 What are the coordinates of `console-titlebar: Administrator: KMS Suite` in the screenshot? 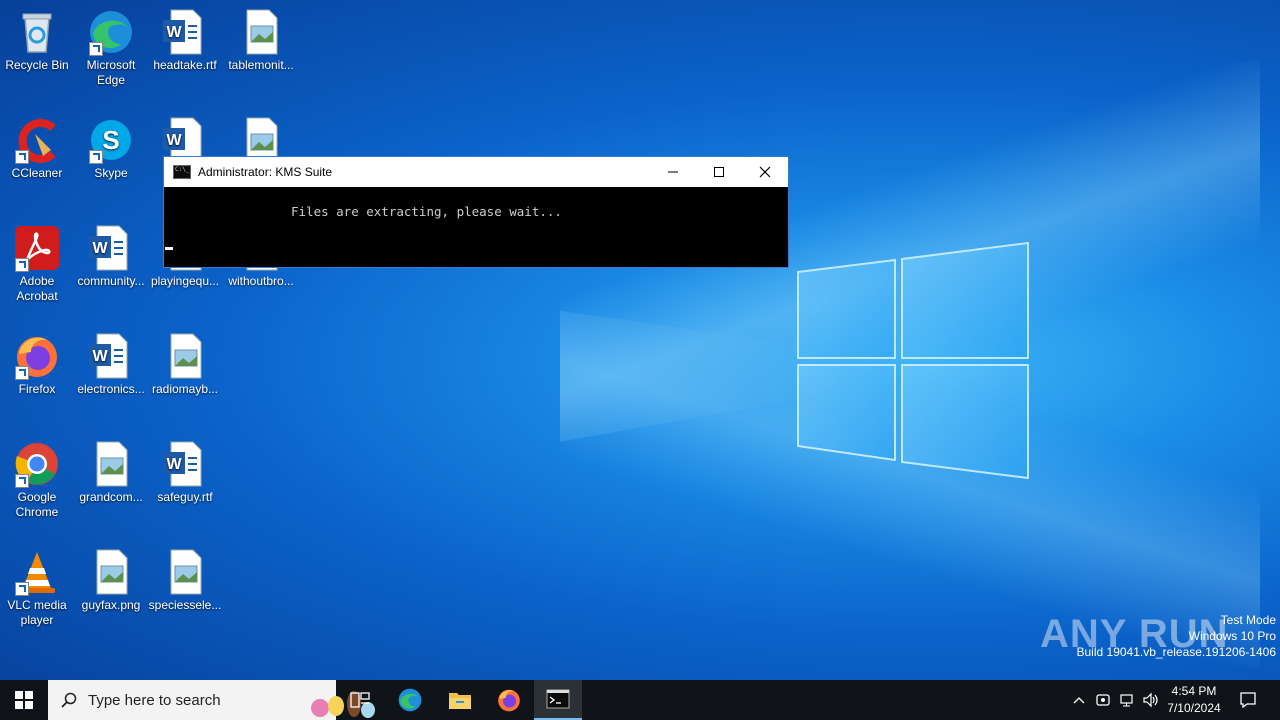 It's located at (476, 172).